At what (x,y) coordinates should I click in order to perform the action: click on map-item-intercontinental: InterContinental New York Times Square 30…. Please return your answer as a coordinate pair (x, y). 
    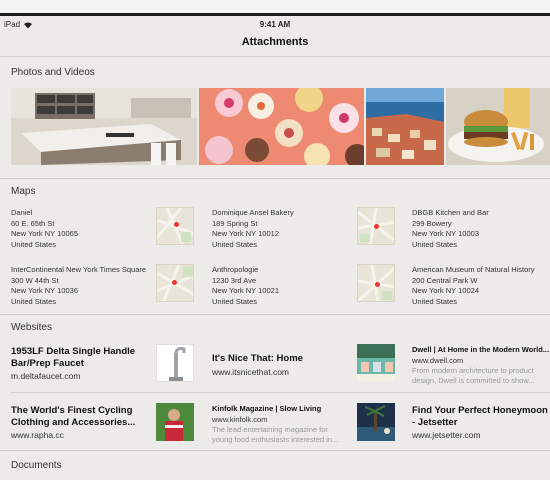
    Looking at the image, I should click on (78, 286).